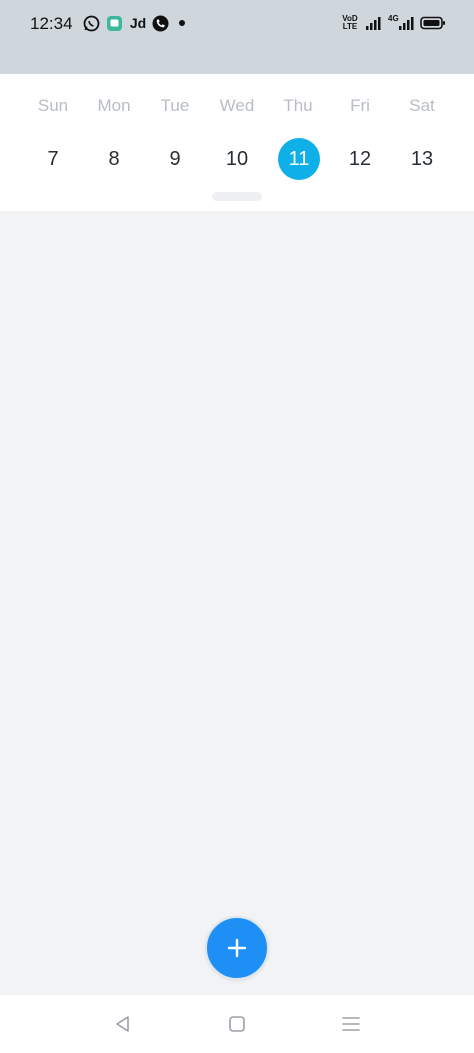 The height and width of the screenshot is (1053, 474). I want to click on selected-day-number: 11, so click(299, 159).